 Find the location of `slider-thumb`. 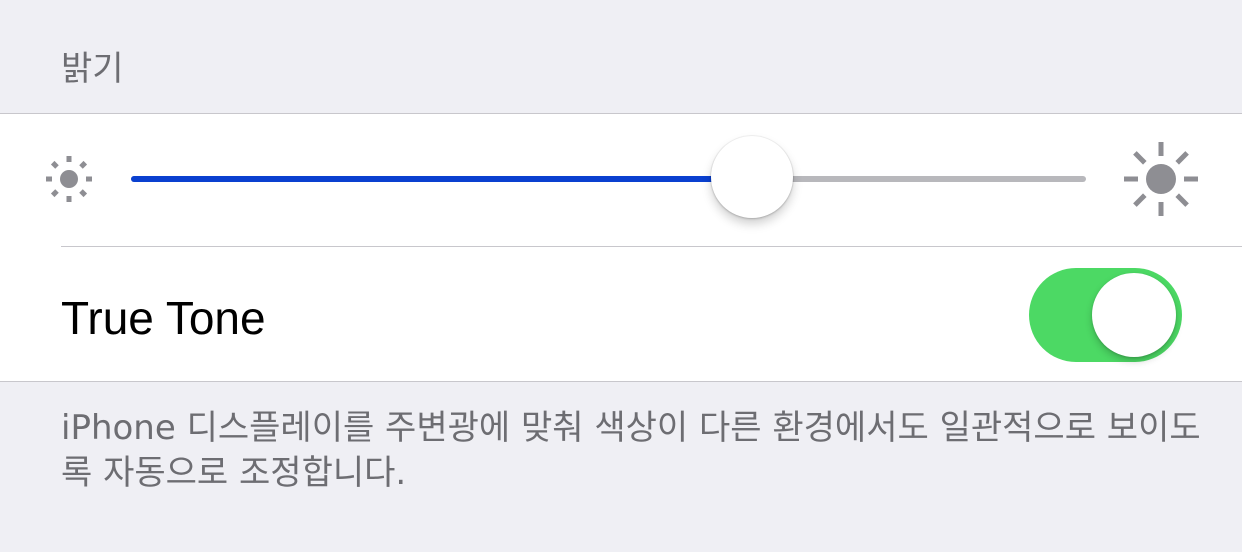

slider-thumb is located at coordinates (751, 177).